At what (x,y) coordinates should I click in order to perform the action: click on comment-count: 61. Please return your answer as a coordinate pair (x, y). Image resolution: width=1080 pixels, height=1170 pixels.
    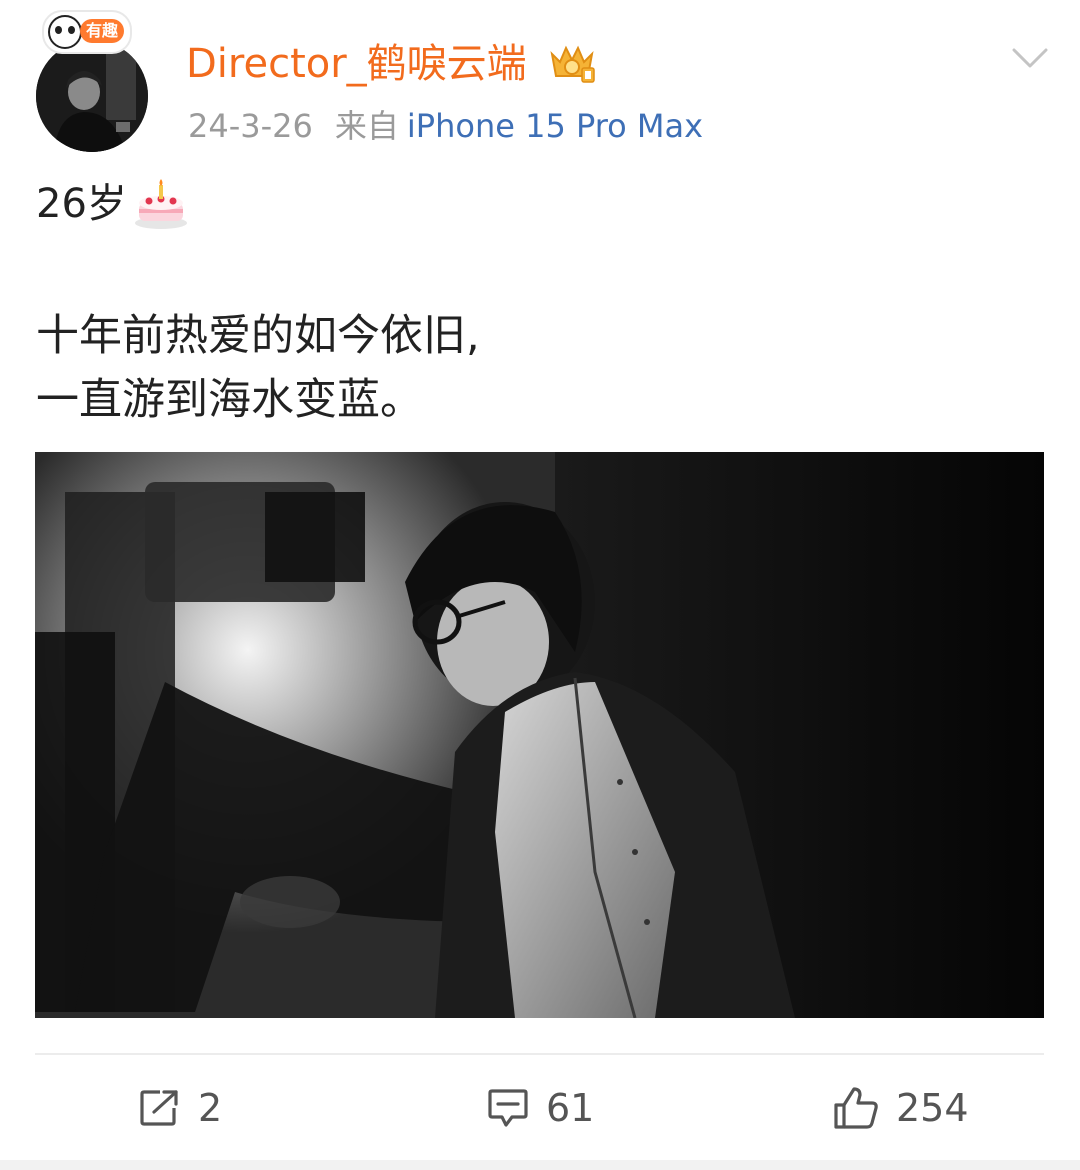
    Looking at the image, I should click on (570, 1108).